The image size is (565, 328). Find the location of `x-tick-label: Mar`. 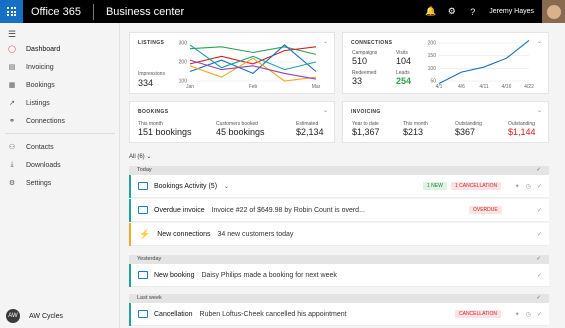

x-tick-label: Mar is located at coordinates (316, 87).